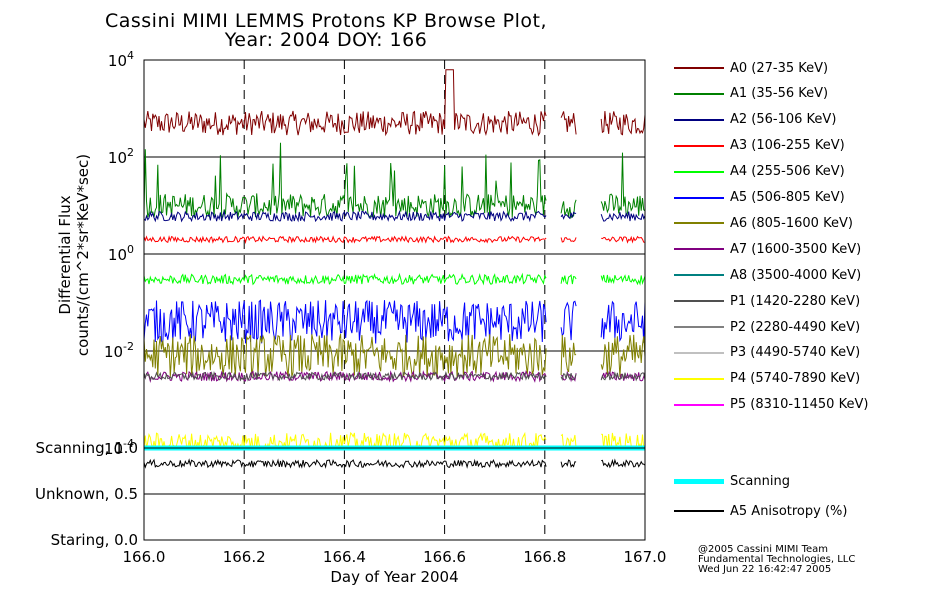  I want to click on legend-swatch-P4, so click(699, 378).